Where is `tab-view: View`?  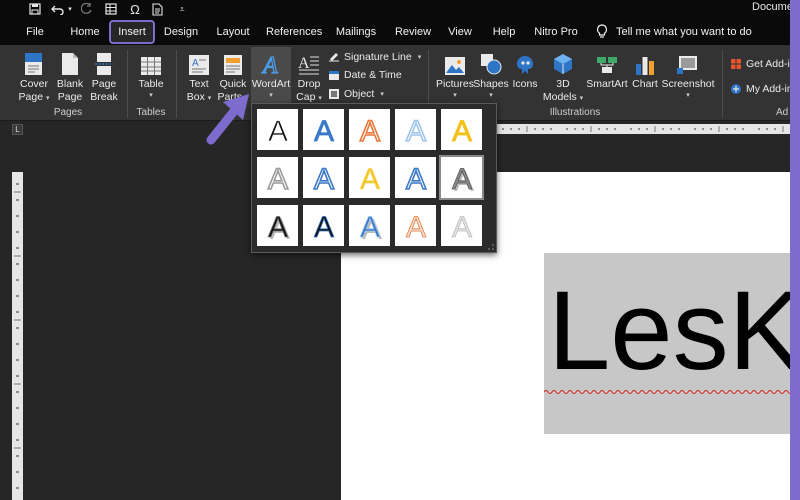 tab-view: View is located at coordinates (460, 32).